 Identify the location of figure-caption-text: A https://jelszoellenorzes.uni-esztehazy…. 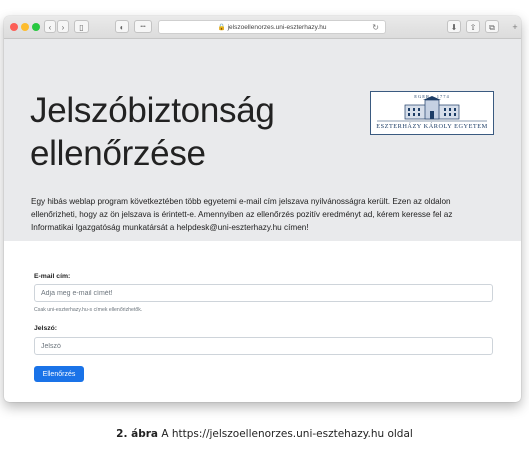
(287, 434).